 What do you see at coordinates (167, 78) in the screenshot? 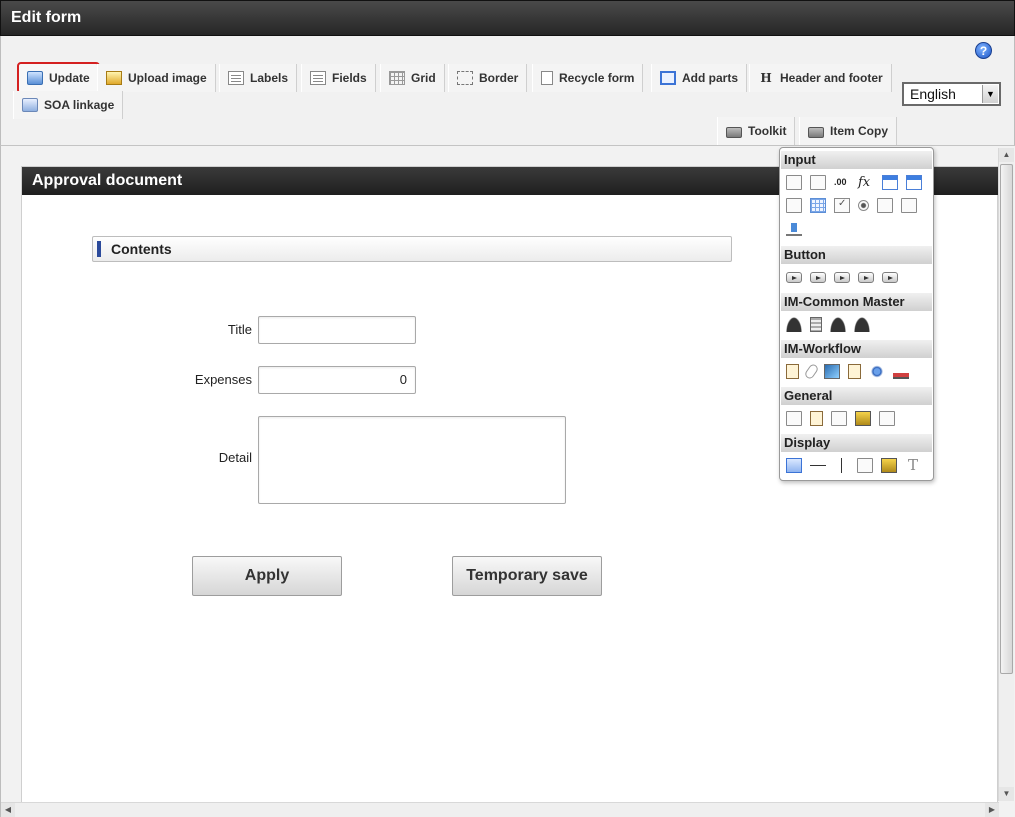
I see `upload-image-label: Upload image` at bounding box center [167, 78].